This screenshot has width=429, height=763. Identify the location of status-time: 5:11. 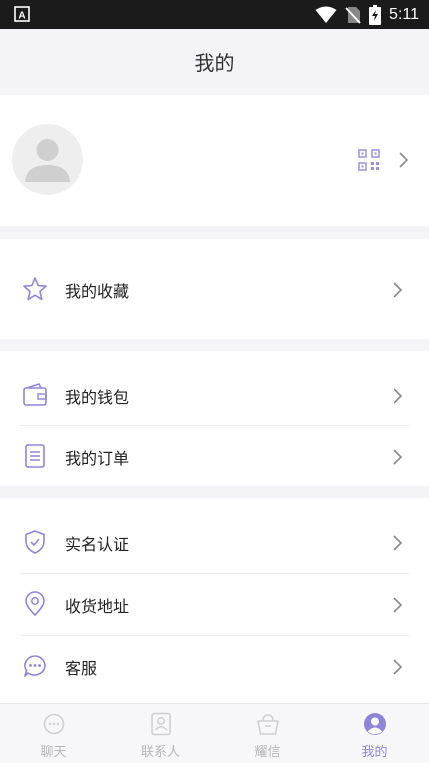
(404, 14).